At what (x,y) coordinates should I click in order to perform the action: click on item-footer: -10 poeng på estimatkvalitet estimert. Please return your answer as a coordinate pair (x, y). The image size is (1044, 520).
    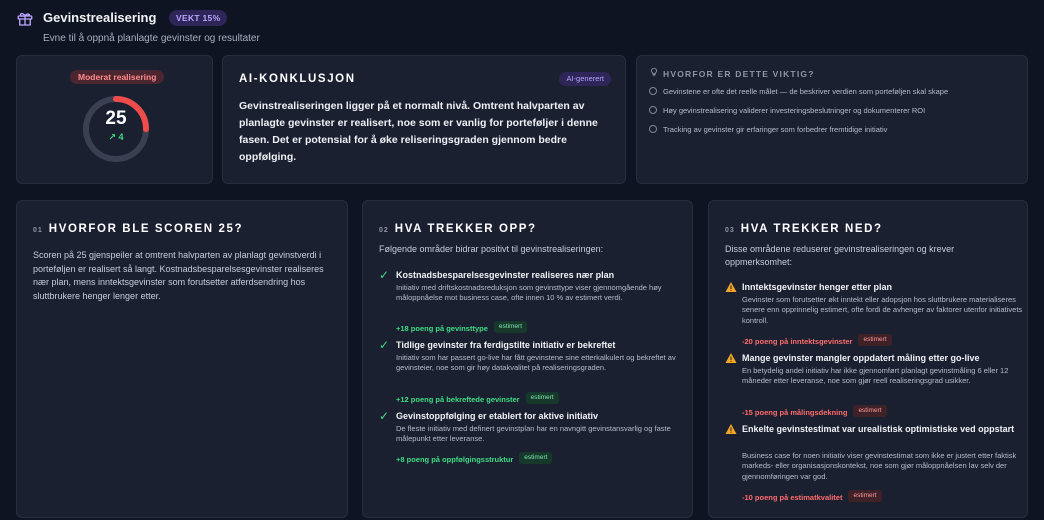
    Looking at the image, I should click on (812, 494).